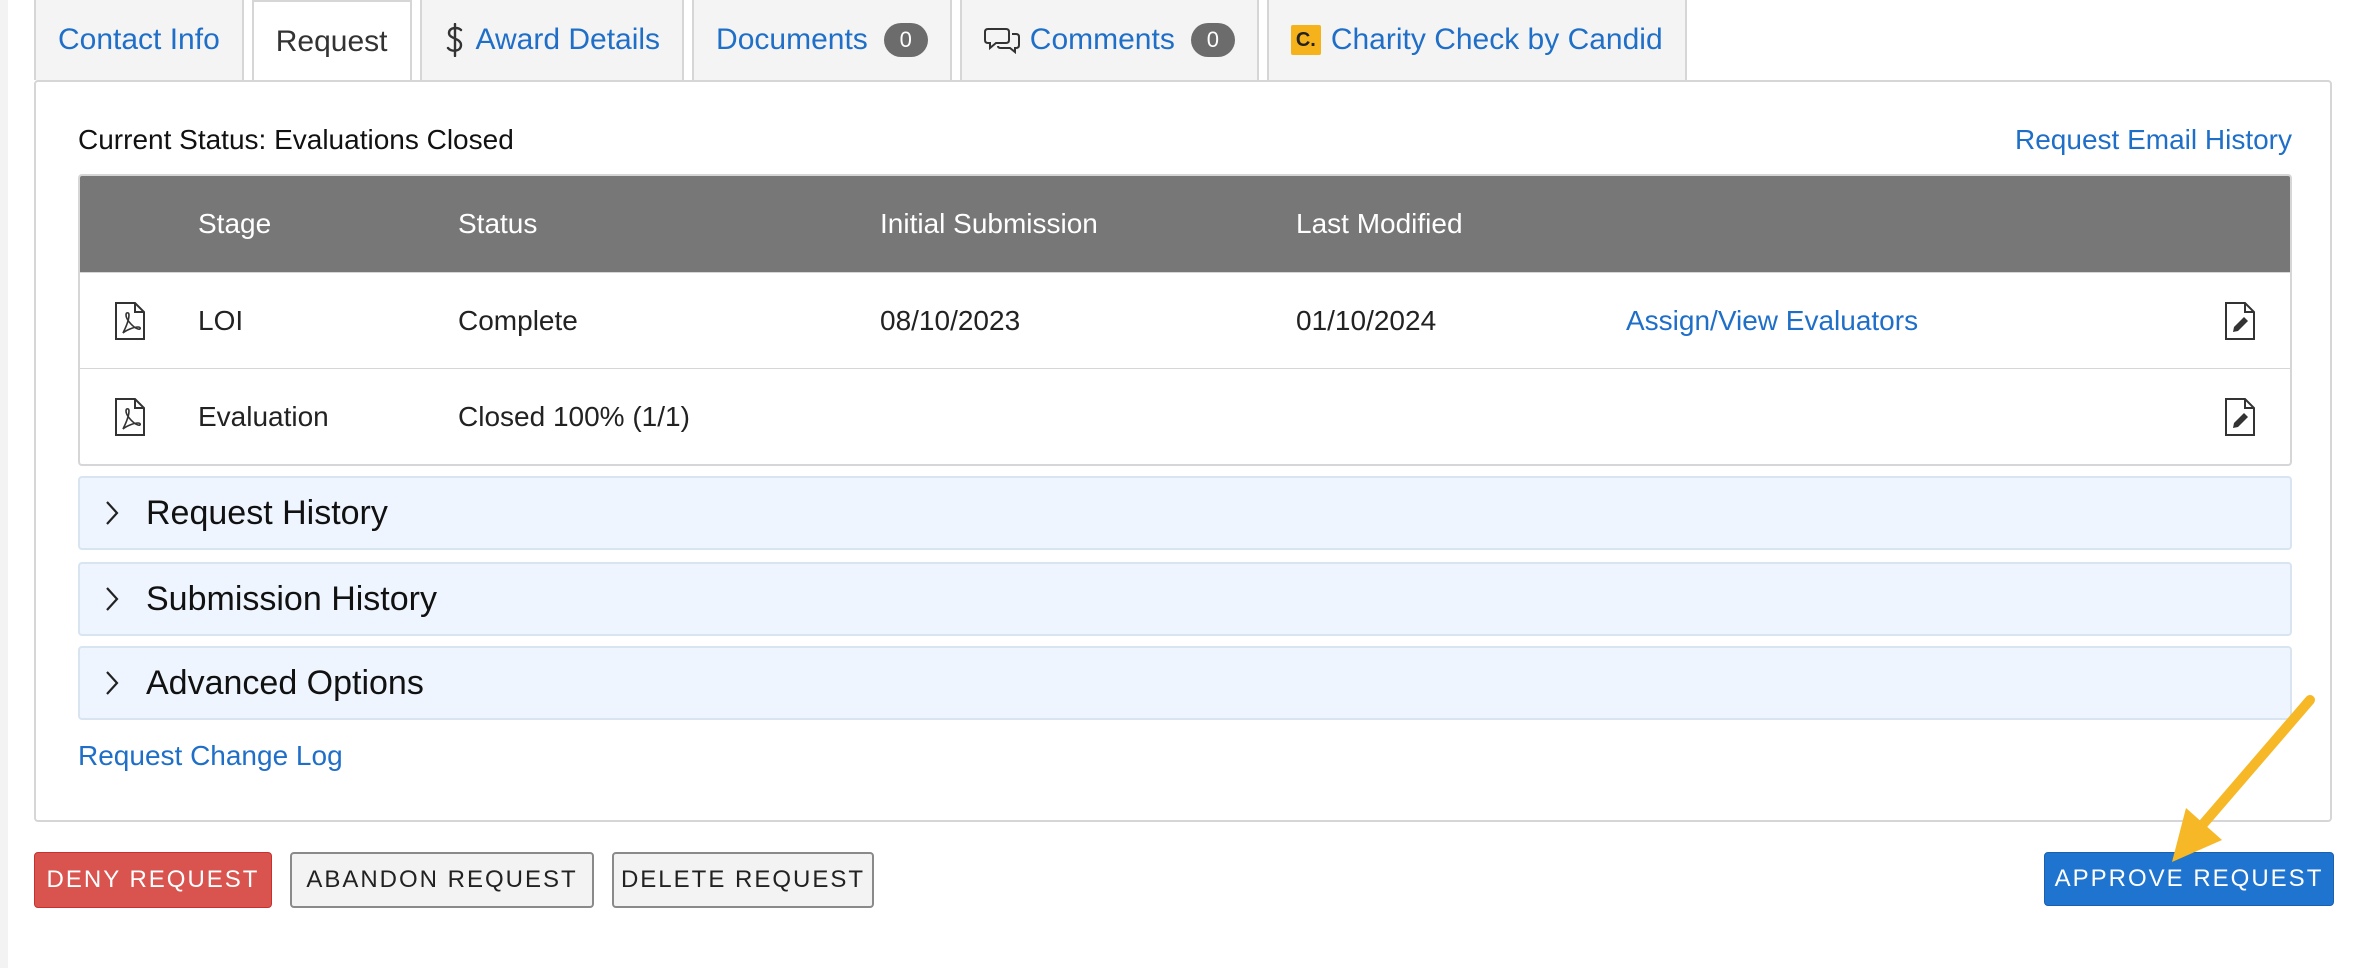 The width and height of the screenshot is (2364, 968). Describe the element at coordinates (1185, 683) in the screenshot. I see `accordion-advanced-options: Advanced Options` at that location.